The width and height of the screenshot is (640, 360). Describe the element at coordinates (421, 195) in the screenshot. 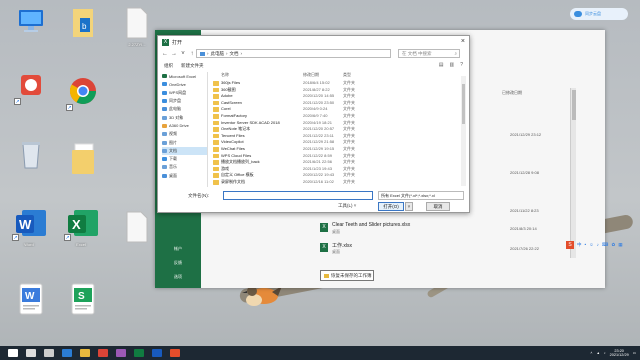

I see `filetype-select: 所有 Excel 文件(*.xl*;*.xlsx;*.xl` at that location.